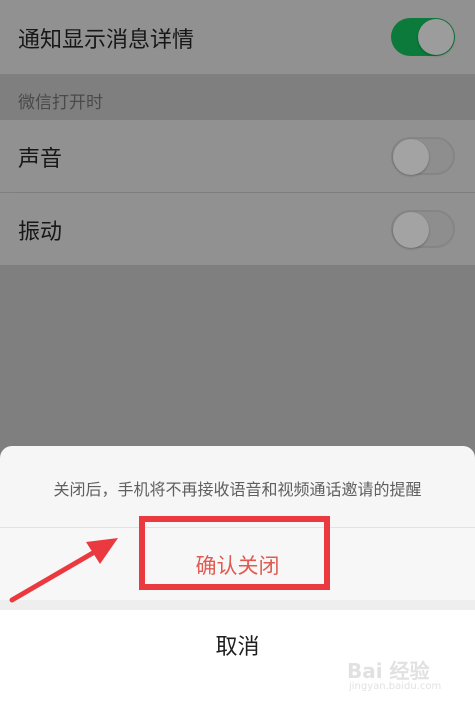  I want to click on sound-toggle, so click(423, 156).